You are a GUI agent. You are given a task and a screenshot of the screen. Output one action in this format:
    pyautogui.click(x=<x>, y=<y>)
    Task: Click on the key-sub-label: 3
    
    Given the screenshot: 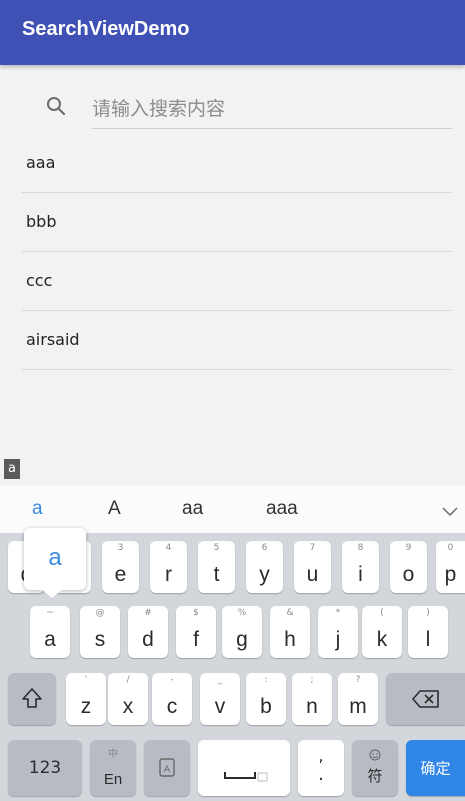 What is the action you would take?
    pyautogui.click(x=120, y=548)
    